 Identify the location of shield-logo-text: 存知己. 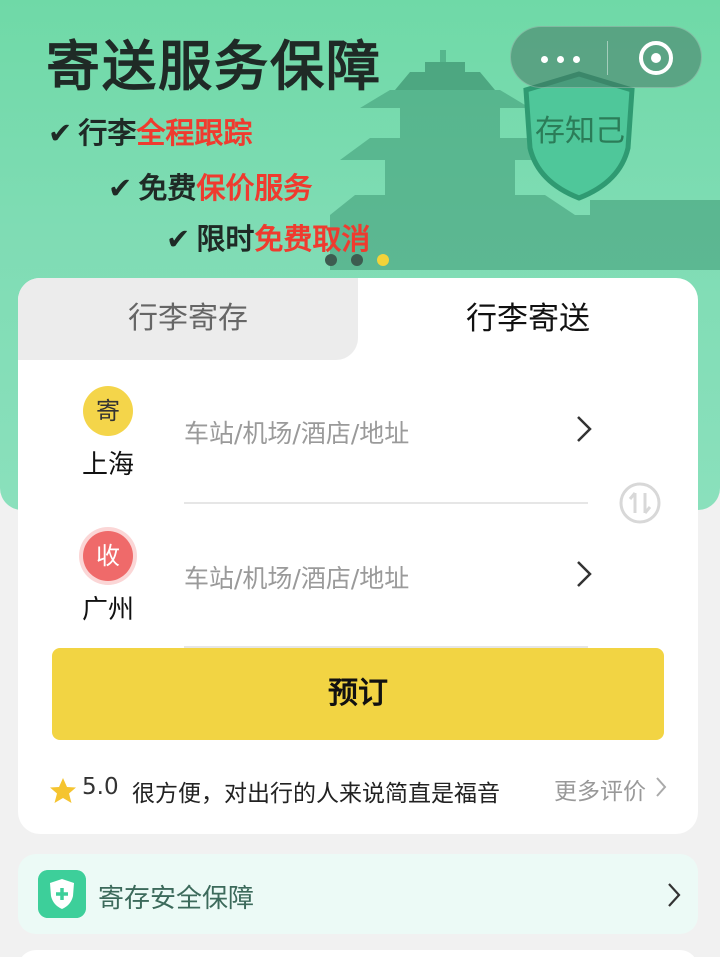
(580, 131).